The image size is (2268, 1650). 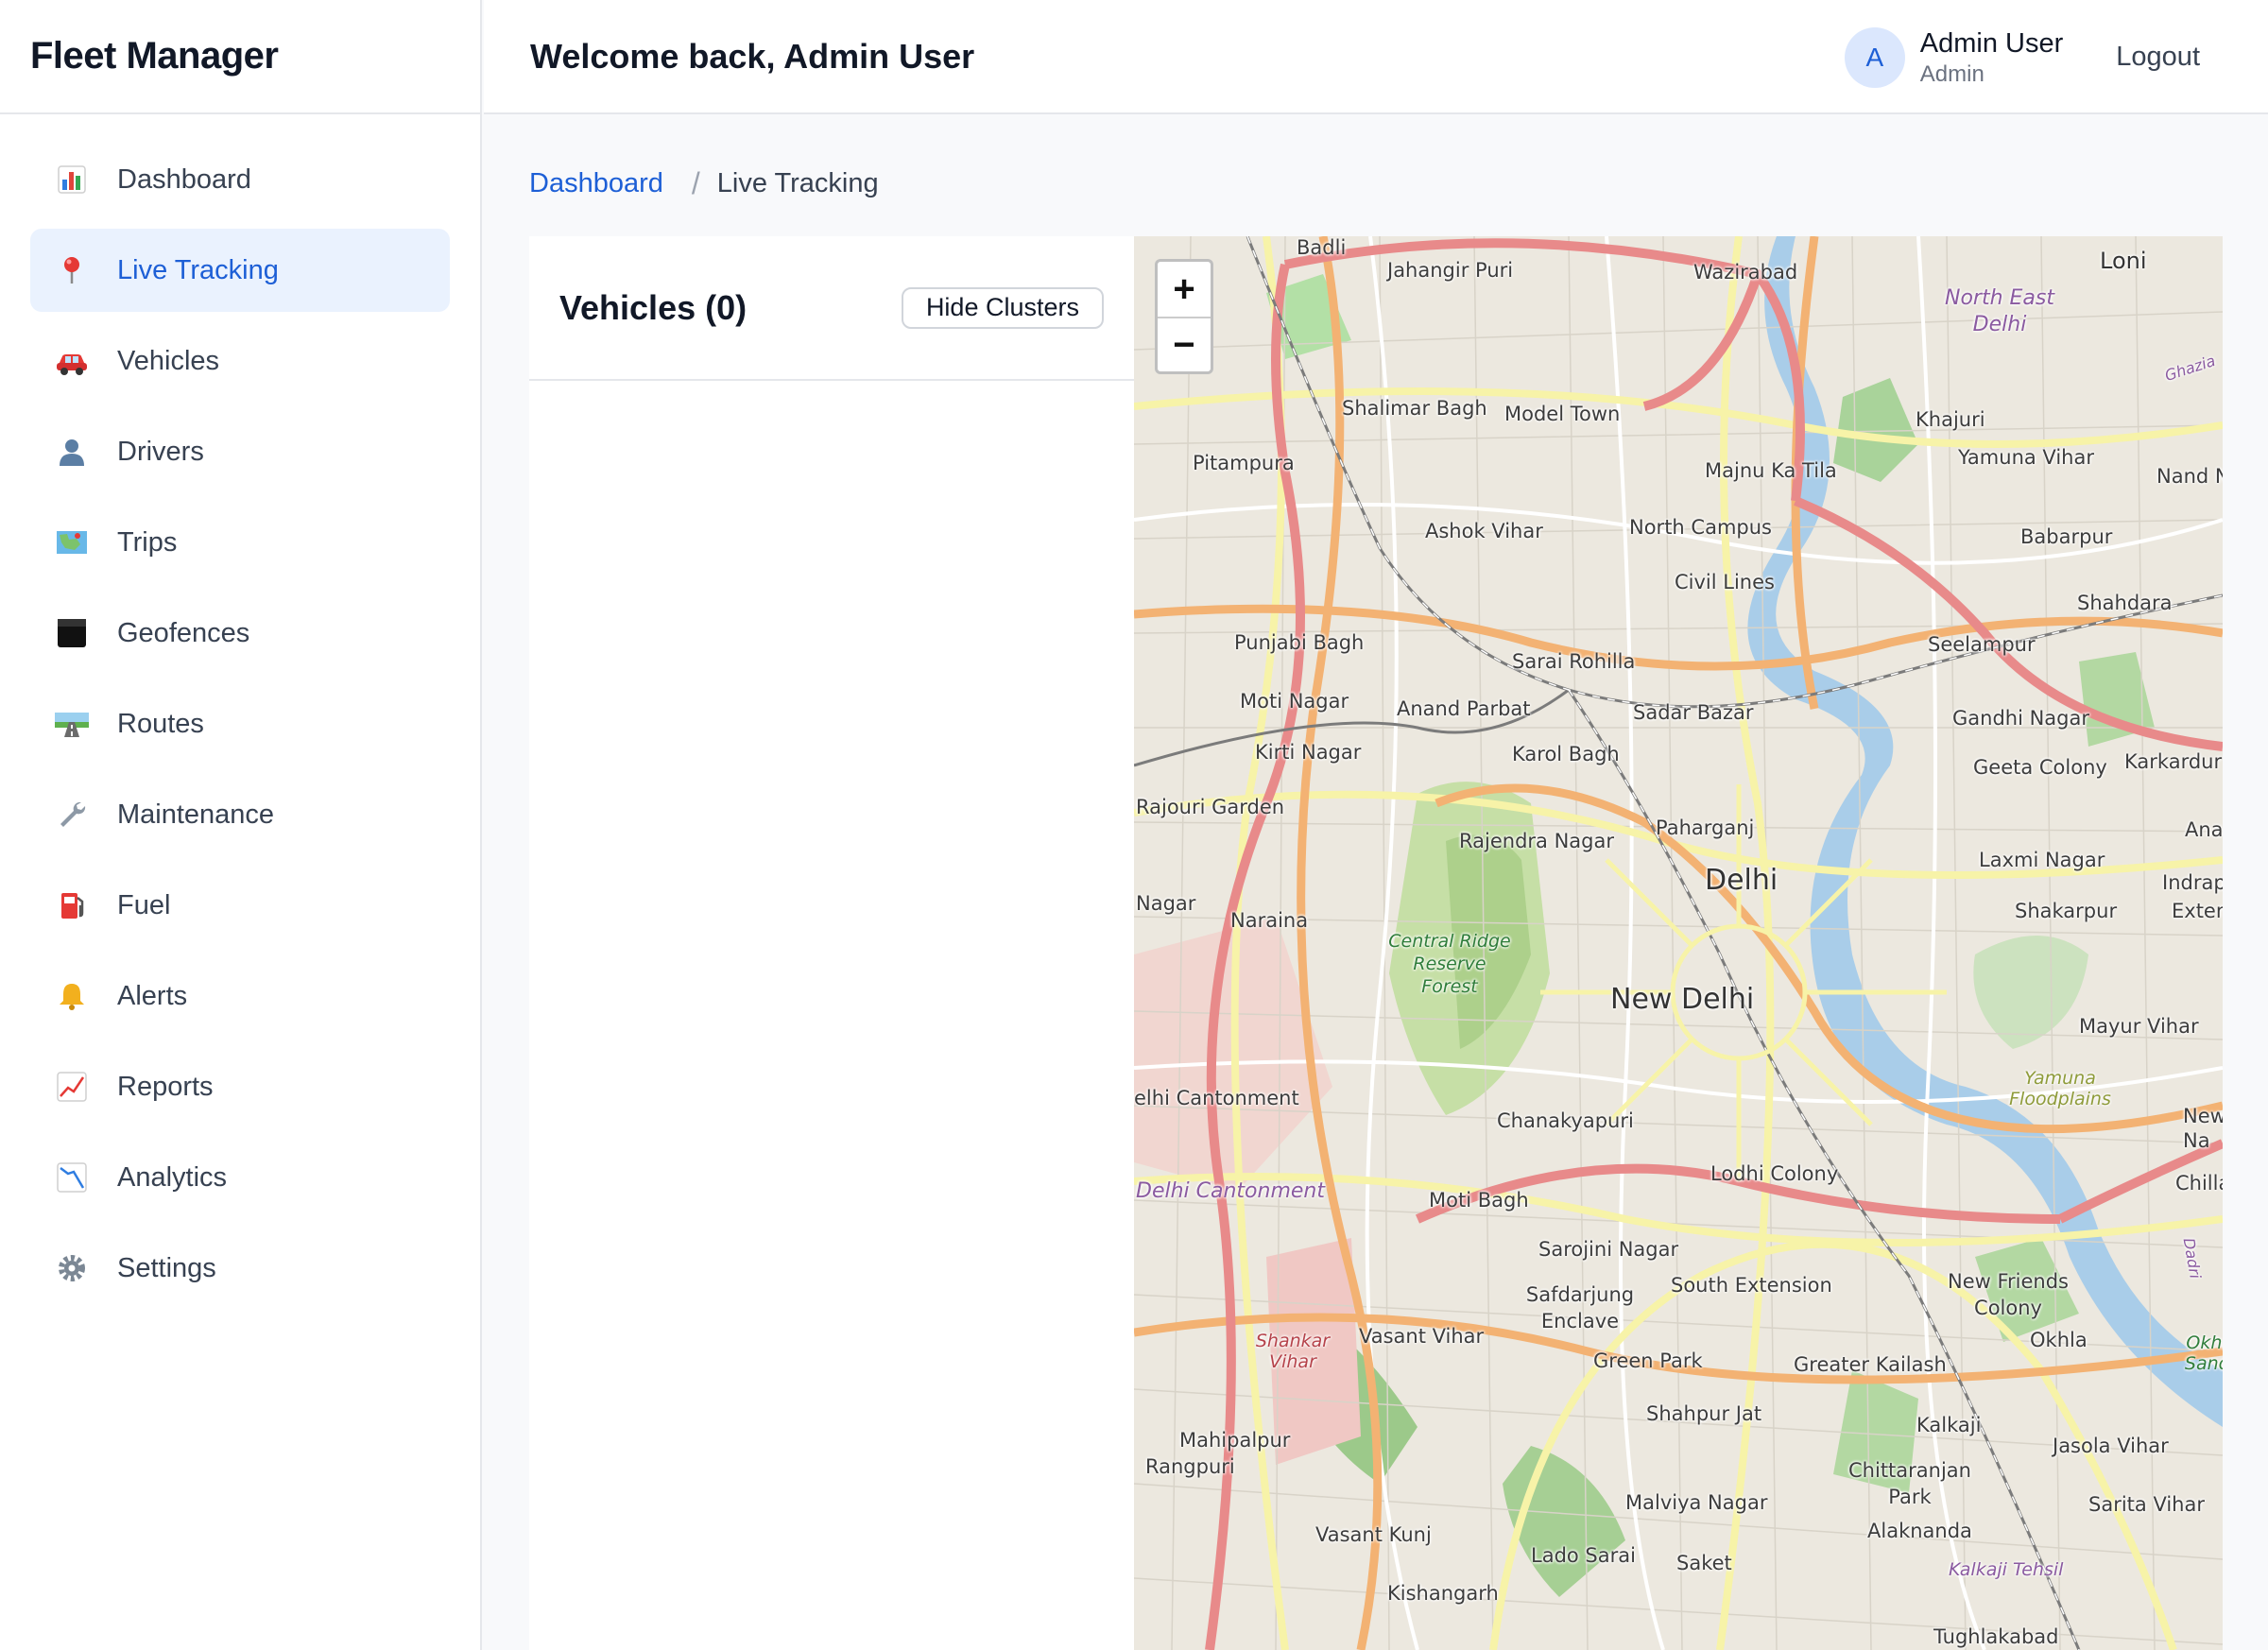 I want to click on sidebar-item-settings: Settings, so click(x=240, y=1268).